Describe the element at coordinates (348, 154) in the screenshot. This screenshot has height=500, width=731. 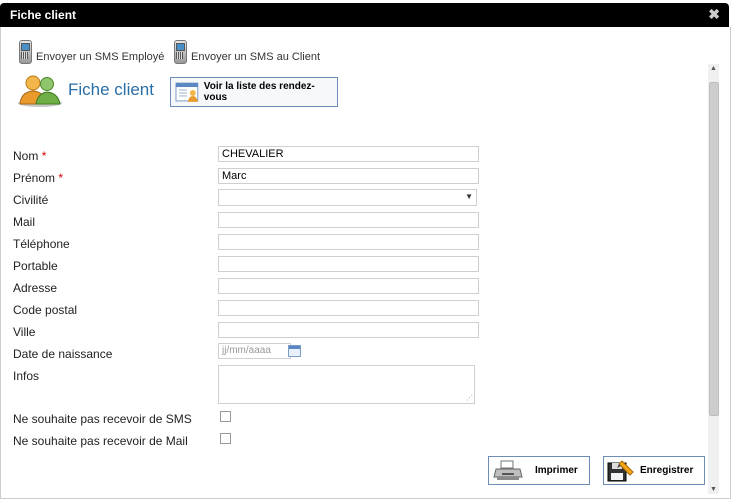
I see `nom-input: CHEVALIER` at that location.